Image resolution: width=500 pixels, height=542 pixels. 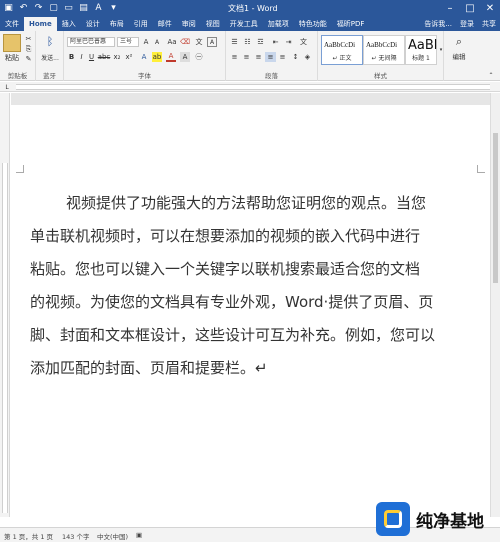 I want to click on new-doc-icon: ▢, so click(x=53, y=8).